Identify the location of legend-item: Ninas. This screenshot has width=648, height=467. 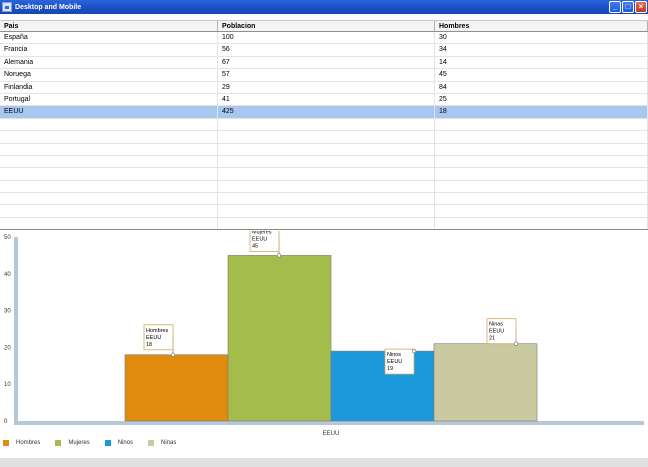
(162, 443).